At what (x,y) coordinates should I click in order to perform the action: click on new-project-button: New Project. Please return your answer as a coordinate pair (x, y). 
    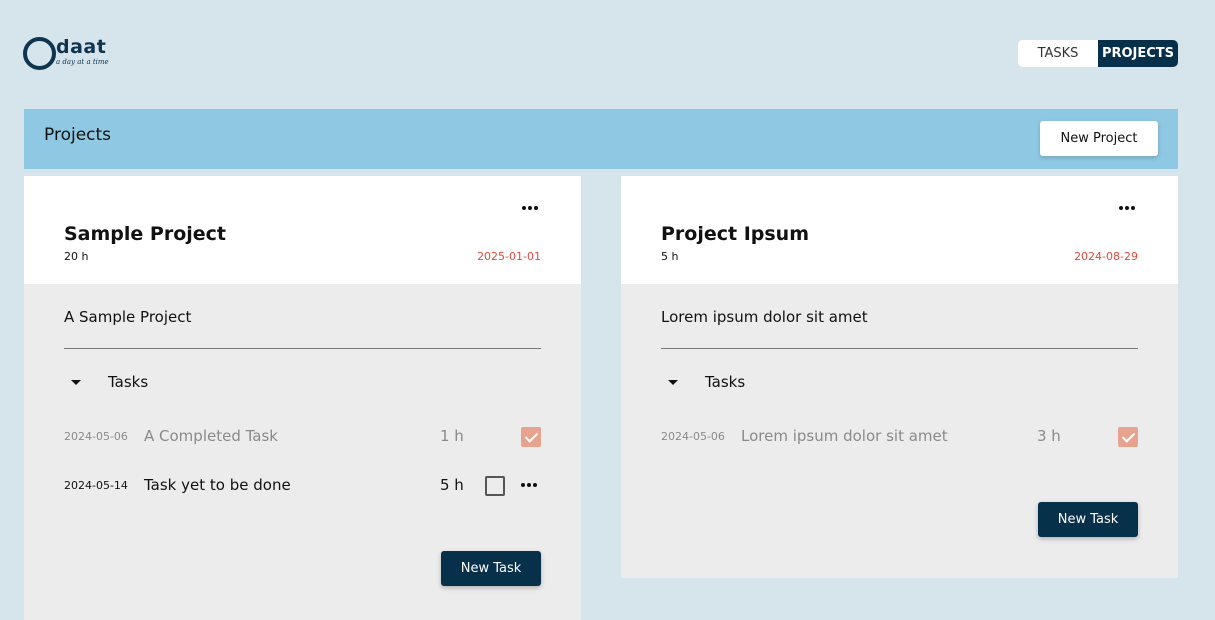
    Looking at the image, I should click on (1099, 138).